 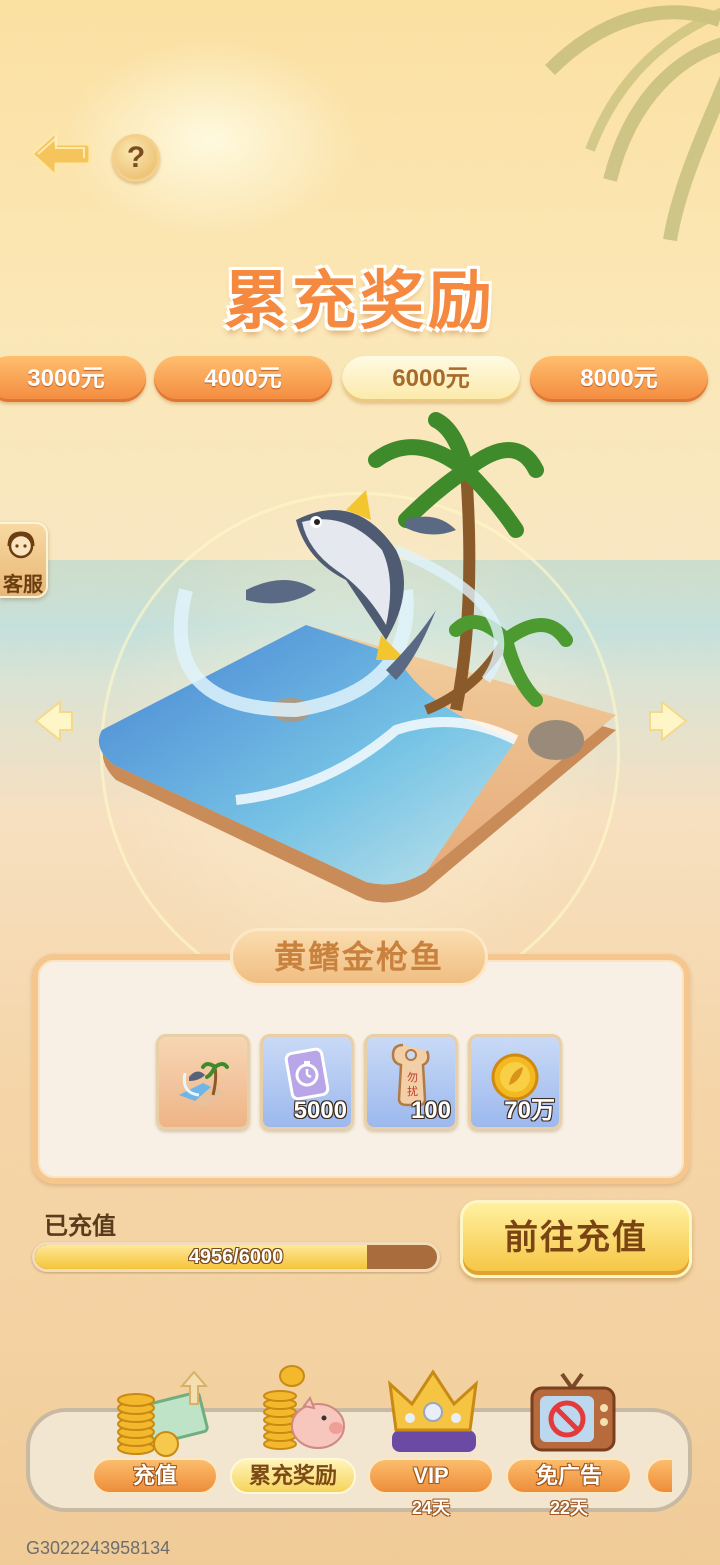 What do you see at coordinates (163, 1413) in the screenshot?
I see `coins-money-icon` at bounding box center [163, 1413].